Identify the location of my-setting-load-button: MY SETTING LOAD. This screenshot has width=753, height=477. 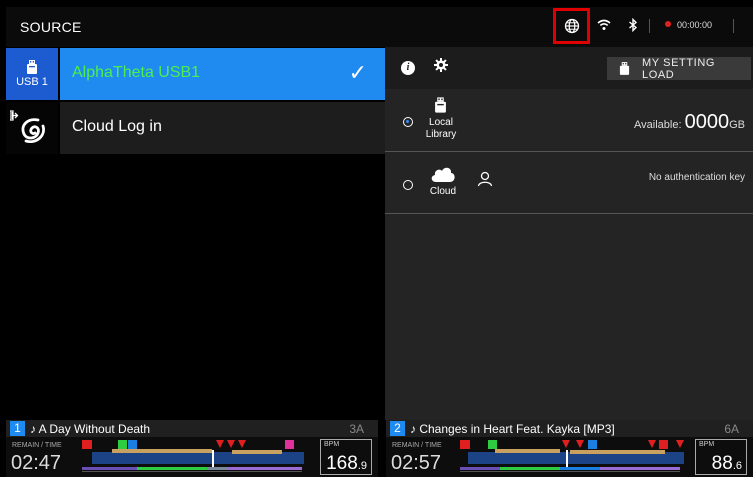
(679, 68).